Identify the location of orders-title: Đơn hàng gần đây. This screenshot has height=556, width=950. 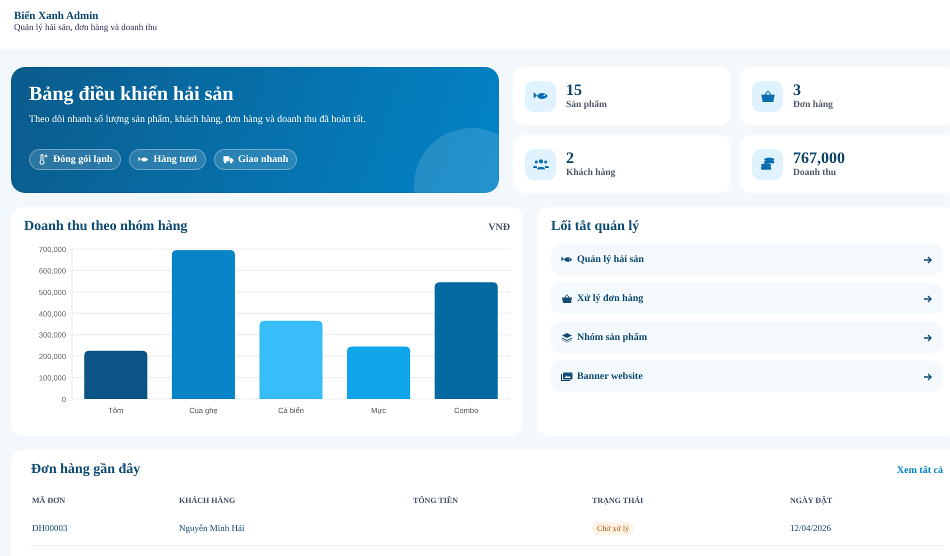
(85, 470).